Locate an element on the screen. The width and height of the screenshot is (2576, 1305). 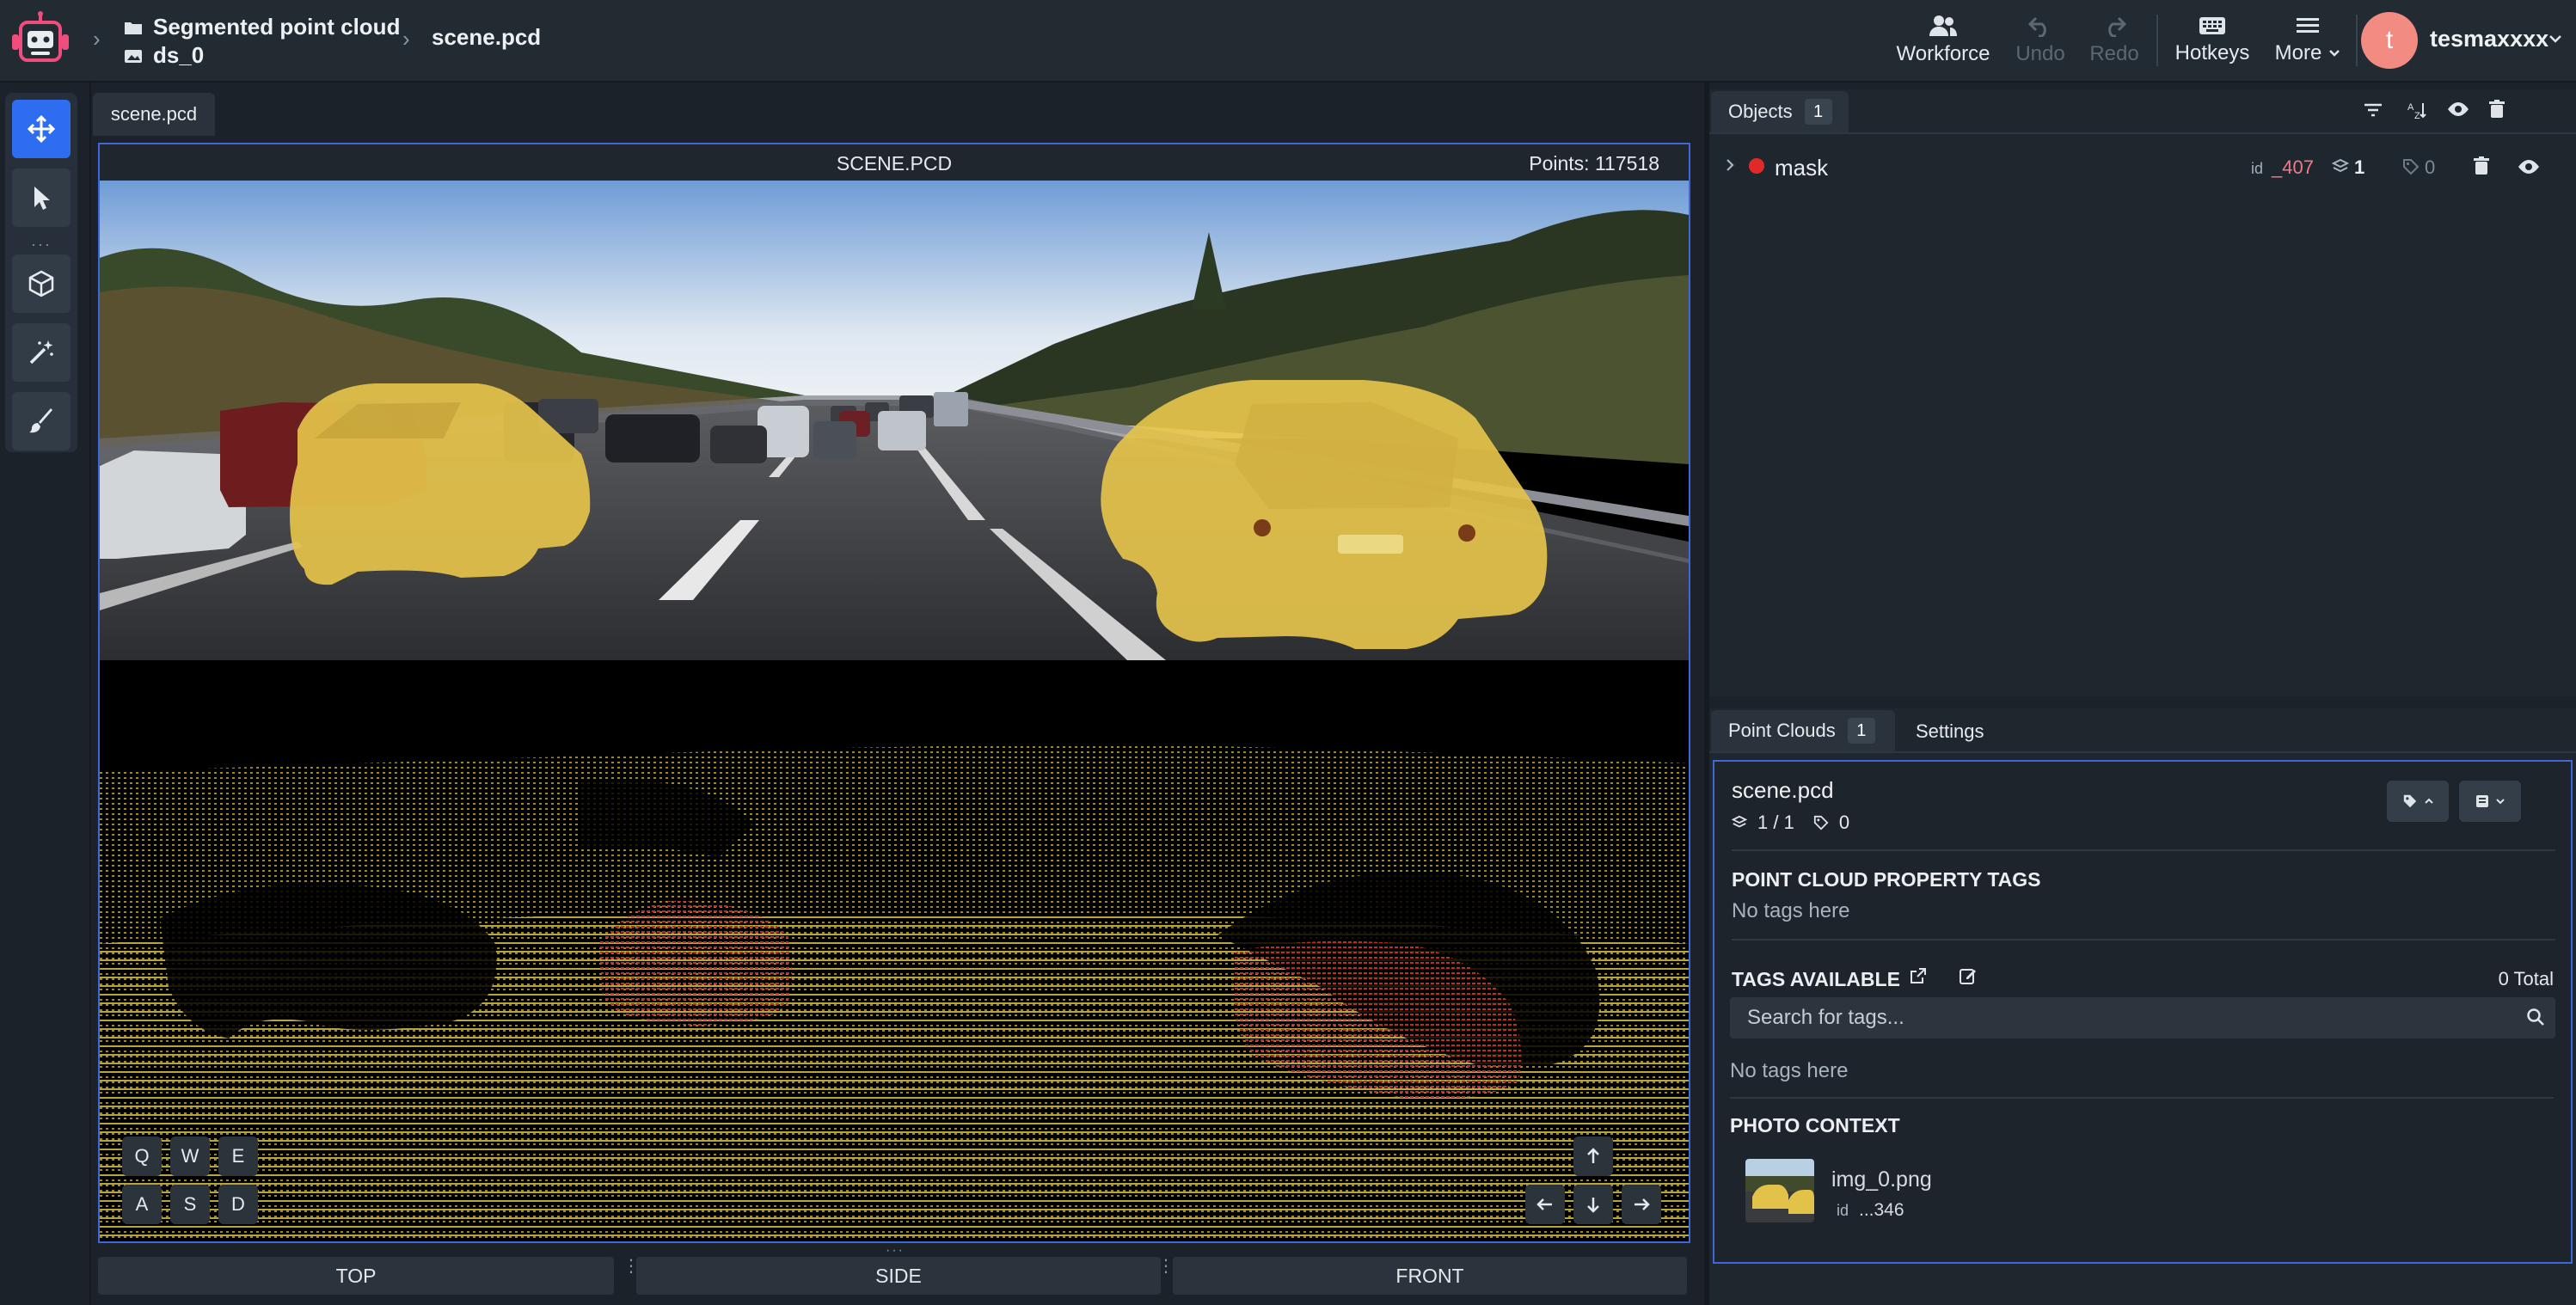
user-menu-chevron-icon is located at coordinates (2555, 39).